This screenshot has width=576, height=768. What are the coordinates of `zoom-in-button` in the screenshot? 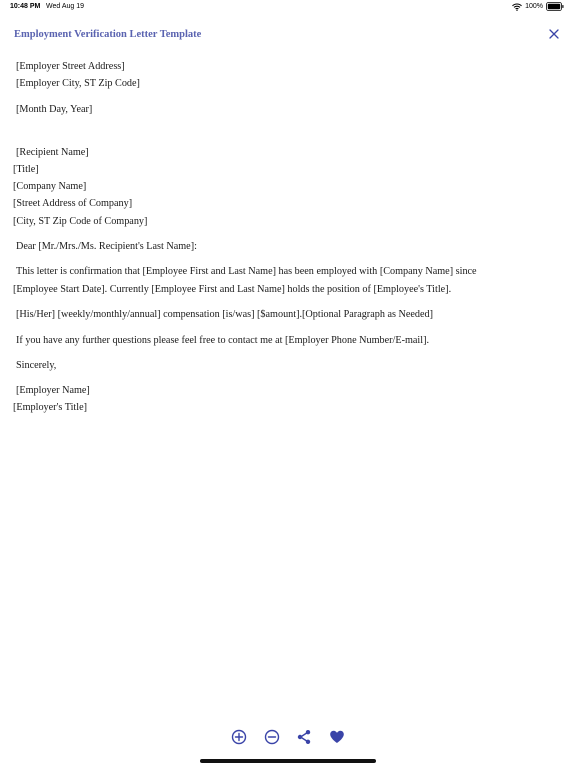 It's located at (239, 739).